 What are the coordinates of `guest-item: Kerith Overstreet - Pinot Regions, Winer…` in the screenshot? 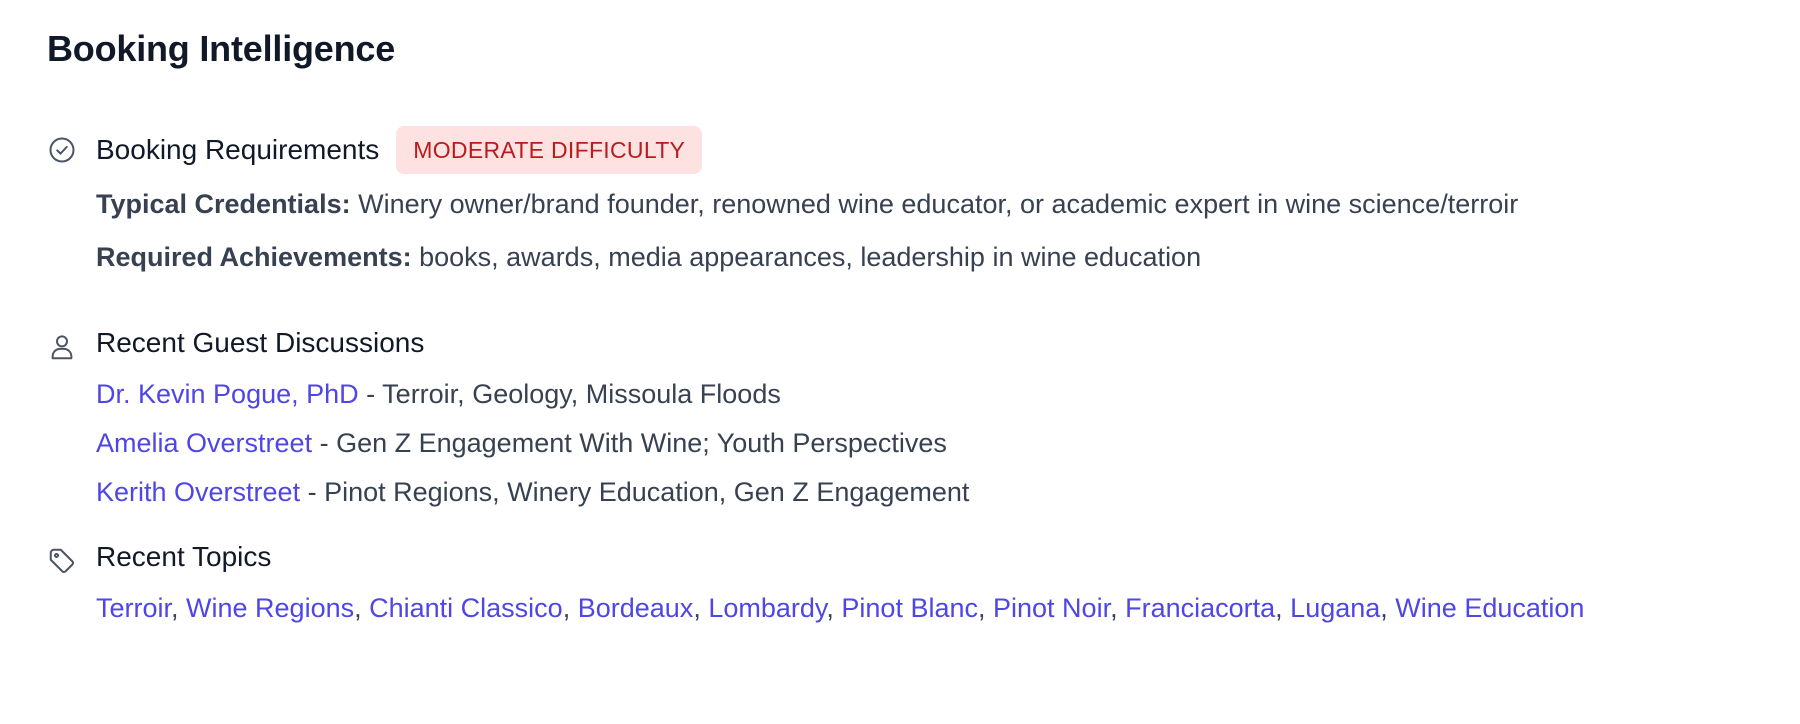 It's located at (924, 492).